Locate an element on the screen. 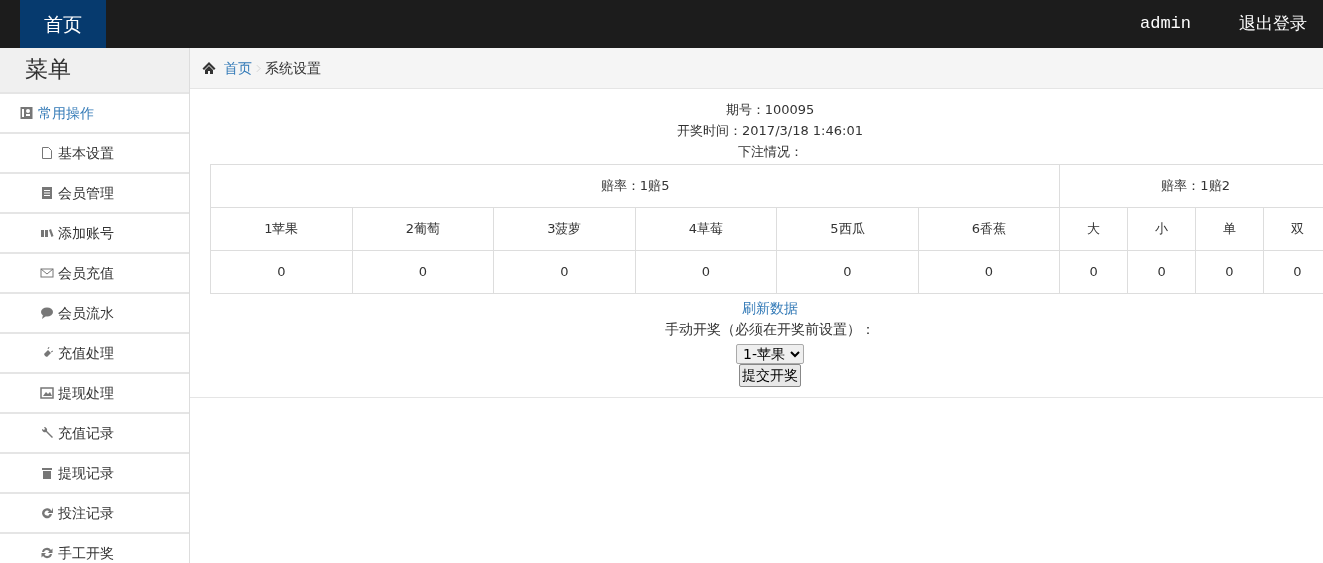 The image size is (1323, 563). contact-card-icon is located at coordinates (27, 113).